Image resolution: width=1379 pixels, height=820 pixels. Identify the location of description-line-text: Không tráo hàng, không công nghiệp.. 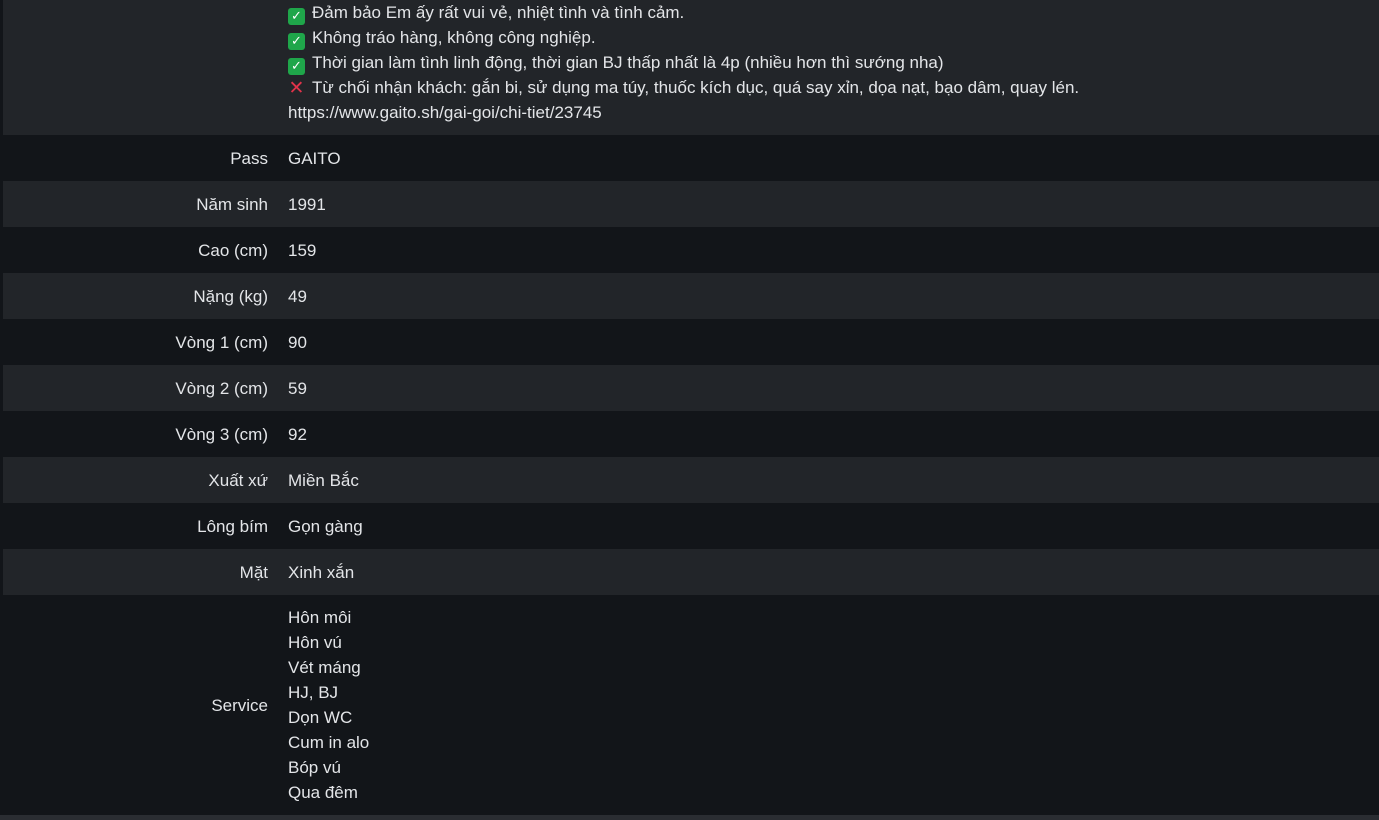
(454, 37).